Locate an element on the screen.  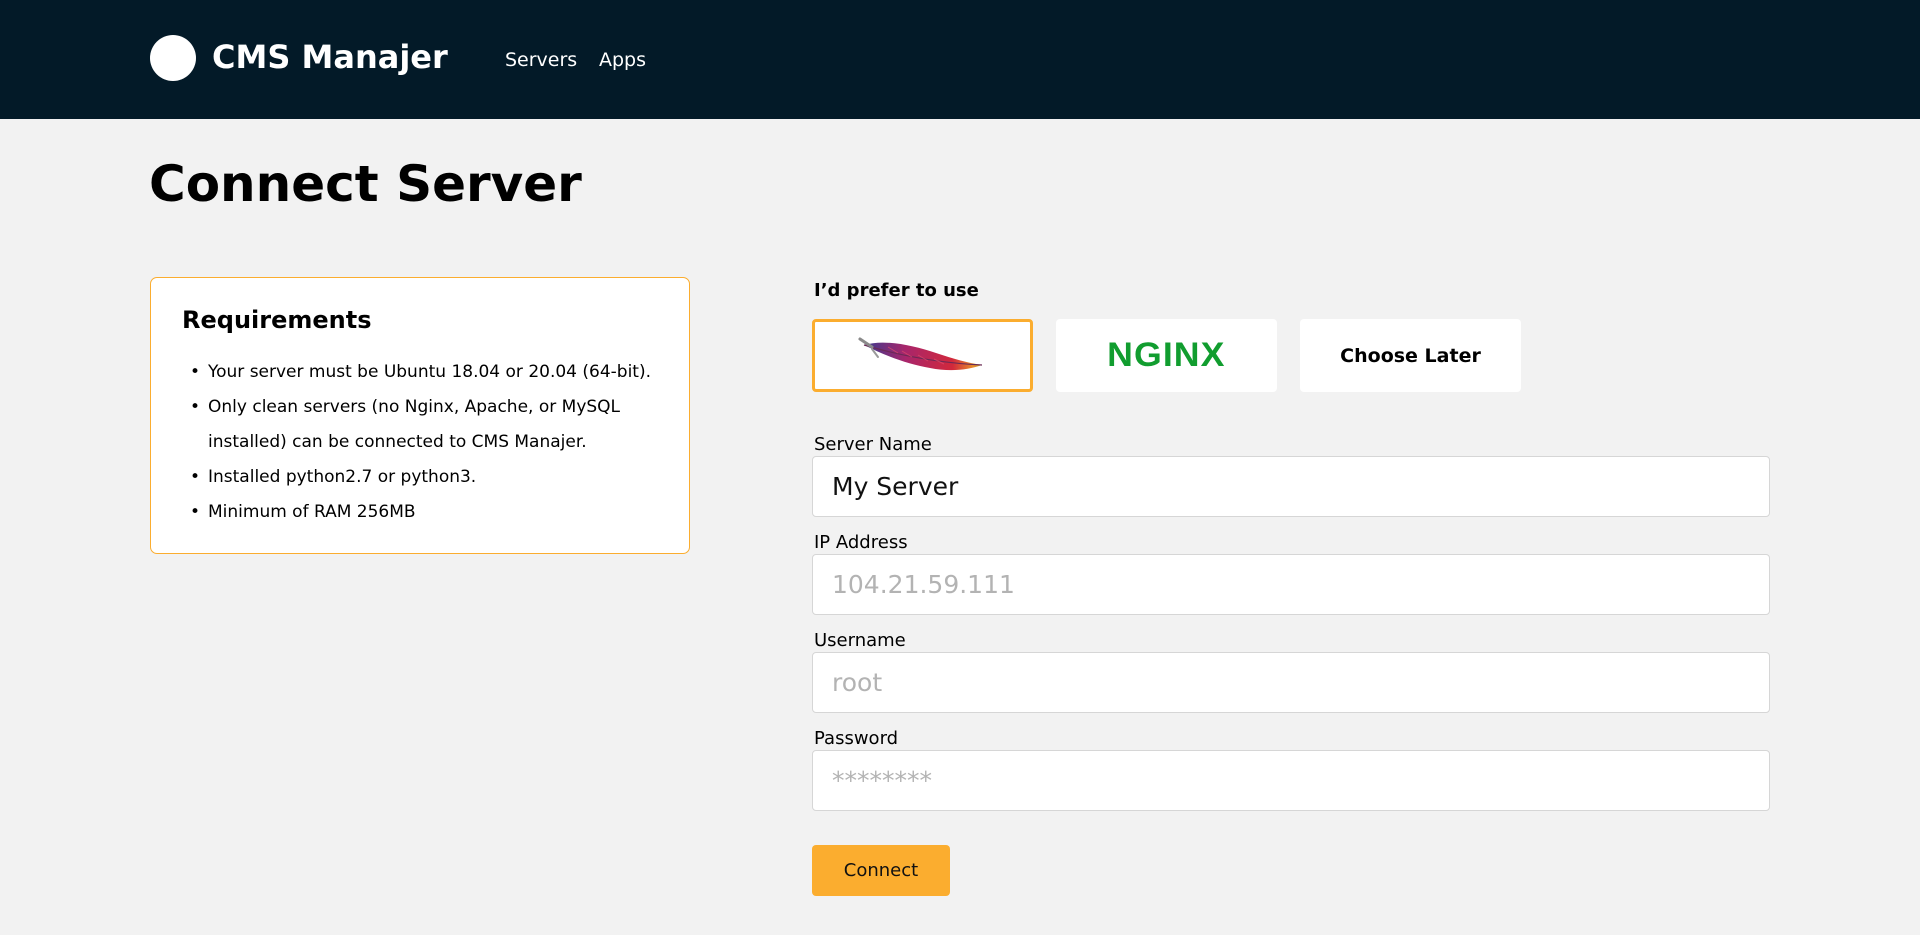
server-name-input is located at coordinates (1291, 486).